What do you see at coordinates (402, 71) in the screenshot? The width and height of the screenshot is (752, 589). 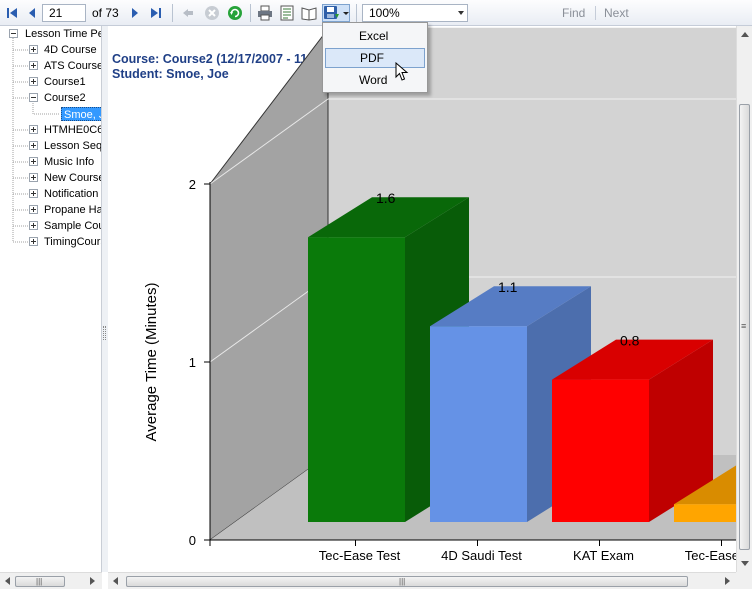 I see `mouse-cursor-icon` at bounding box center [402, 71].